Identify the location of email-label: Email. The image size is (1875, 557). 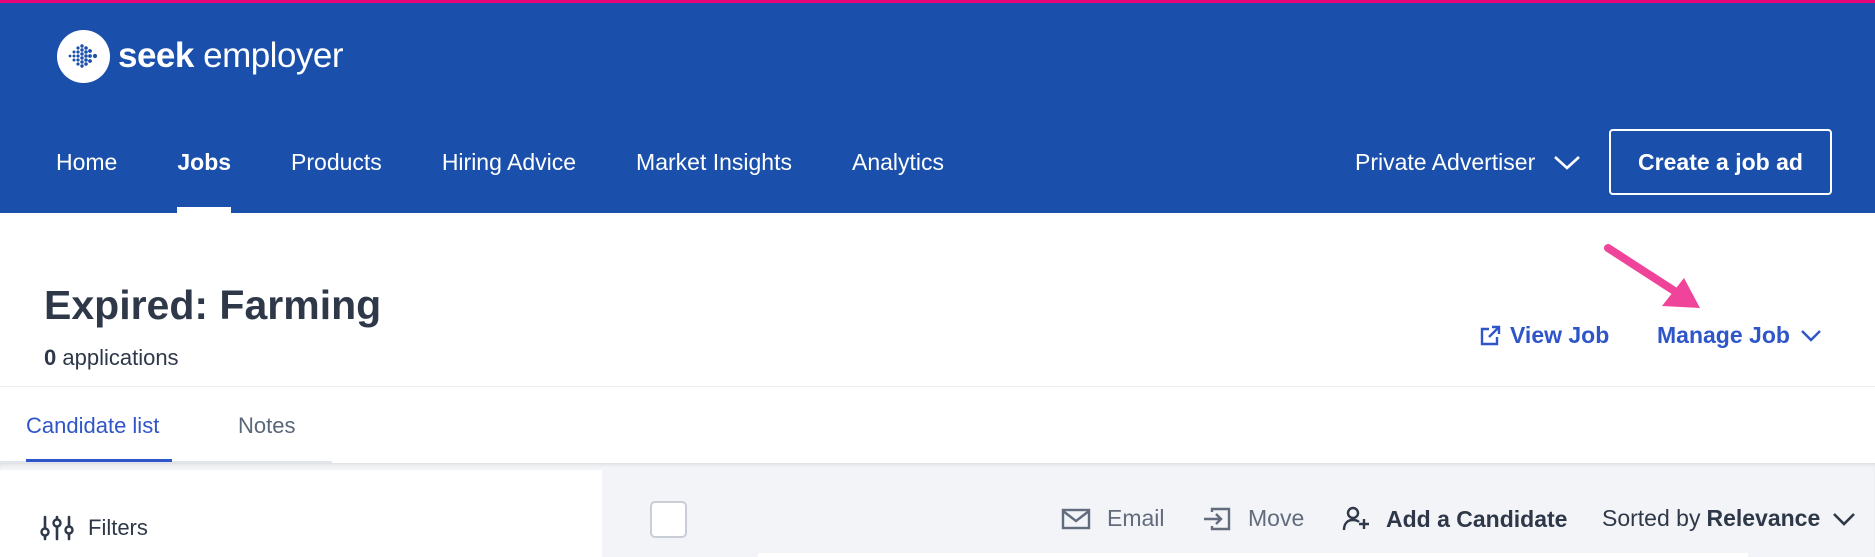
(1136, 518).